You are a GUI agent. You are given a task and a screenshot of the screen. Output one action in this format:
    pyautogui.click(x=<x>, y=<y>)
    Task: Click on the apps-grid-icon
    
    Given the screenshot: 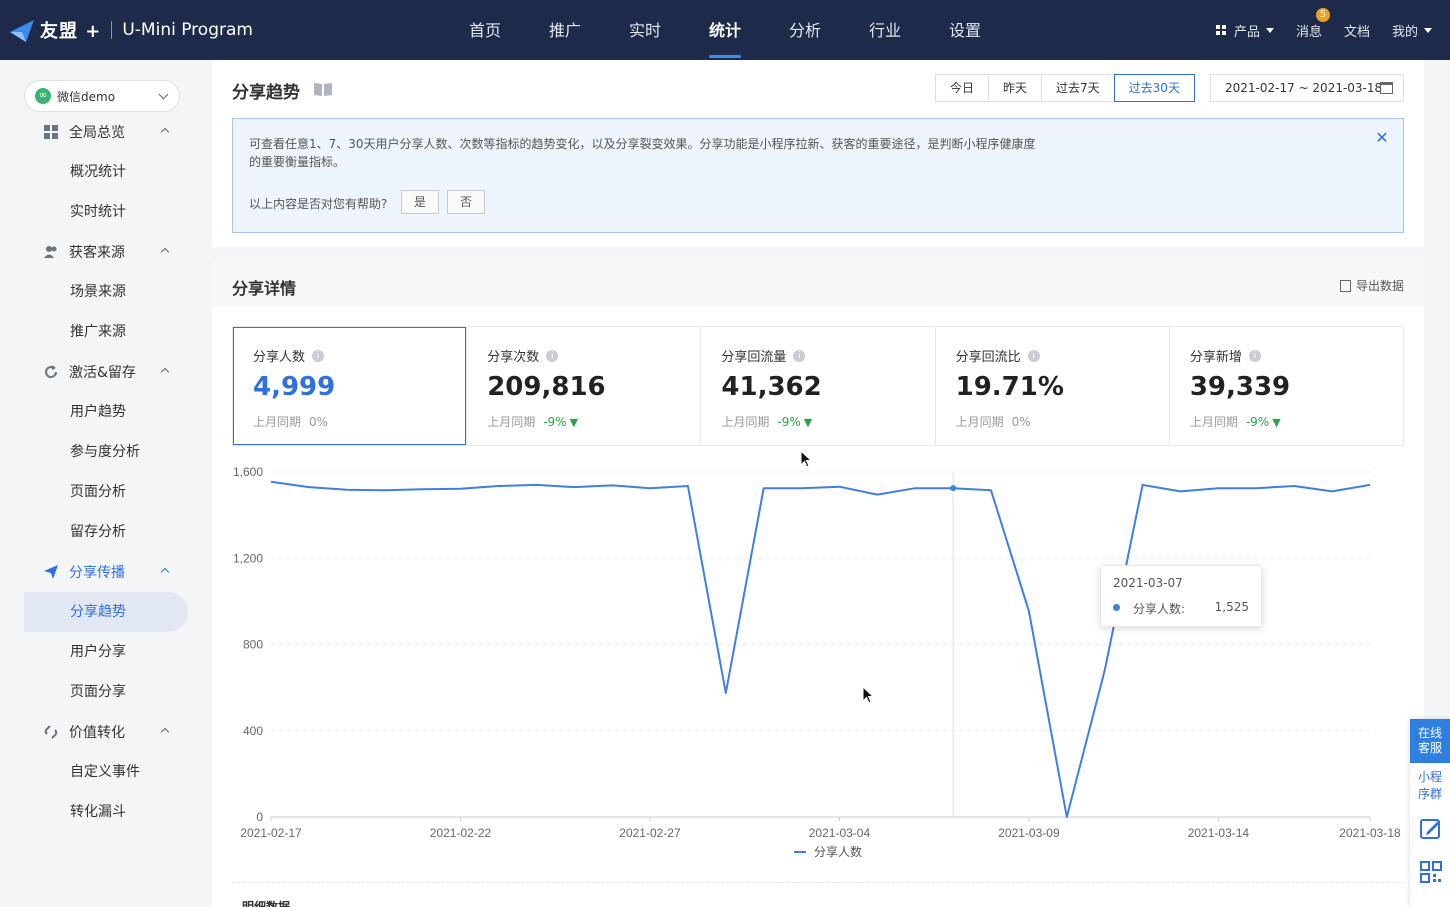 What is the action you would take?
    pyautogui.click(x=1220, y=30)
    